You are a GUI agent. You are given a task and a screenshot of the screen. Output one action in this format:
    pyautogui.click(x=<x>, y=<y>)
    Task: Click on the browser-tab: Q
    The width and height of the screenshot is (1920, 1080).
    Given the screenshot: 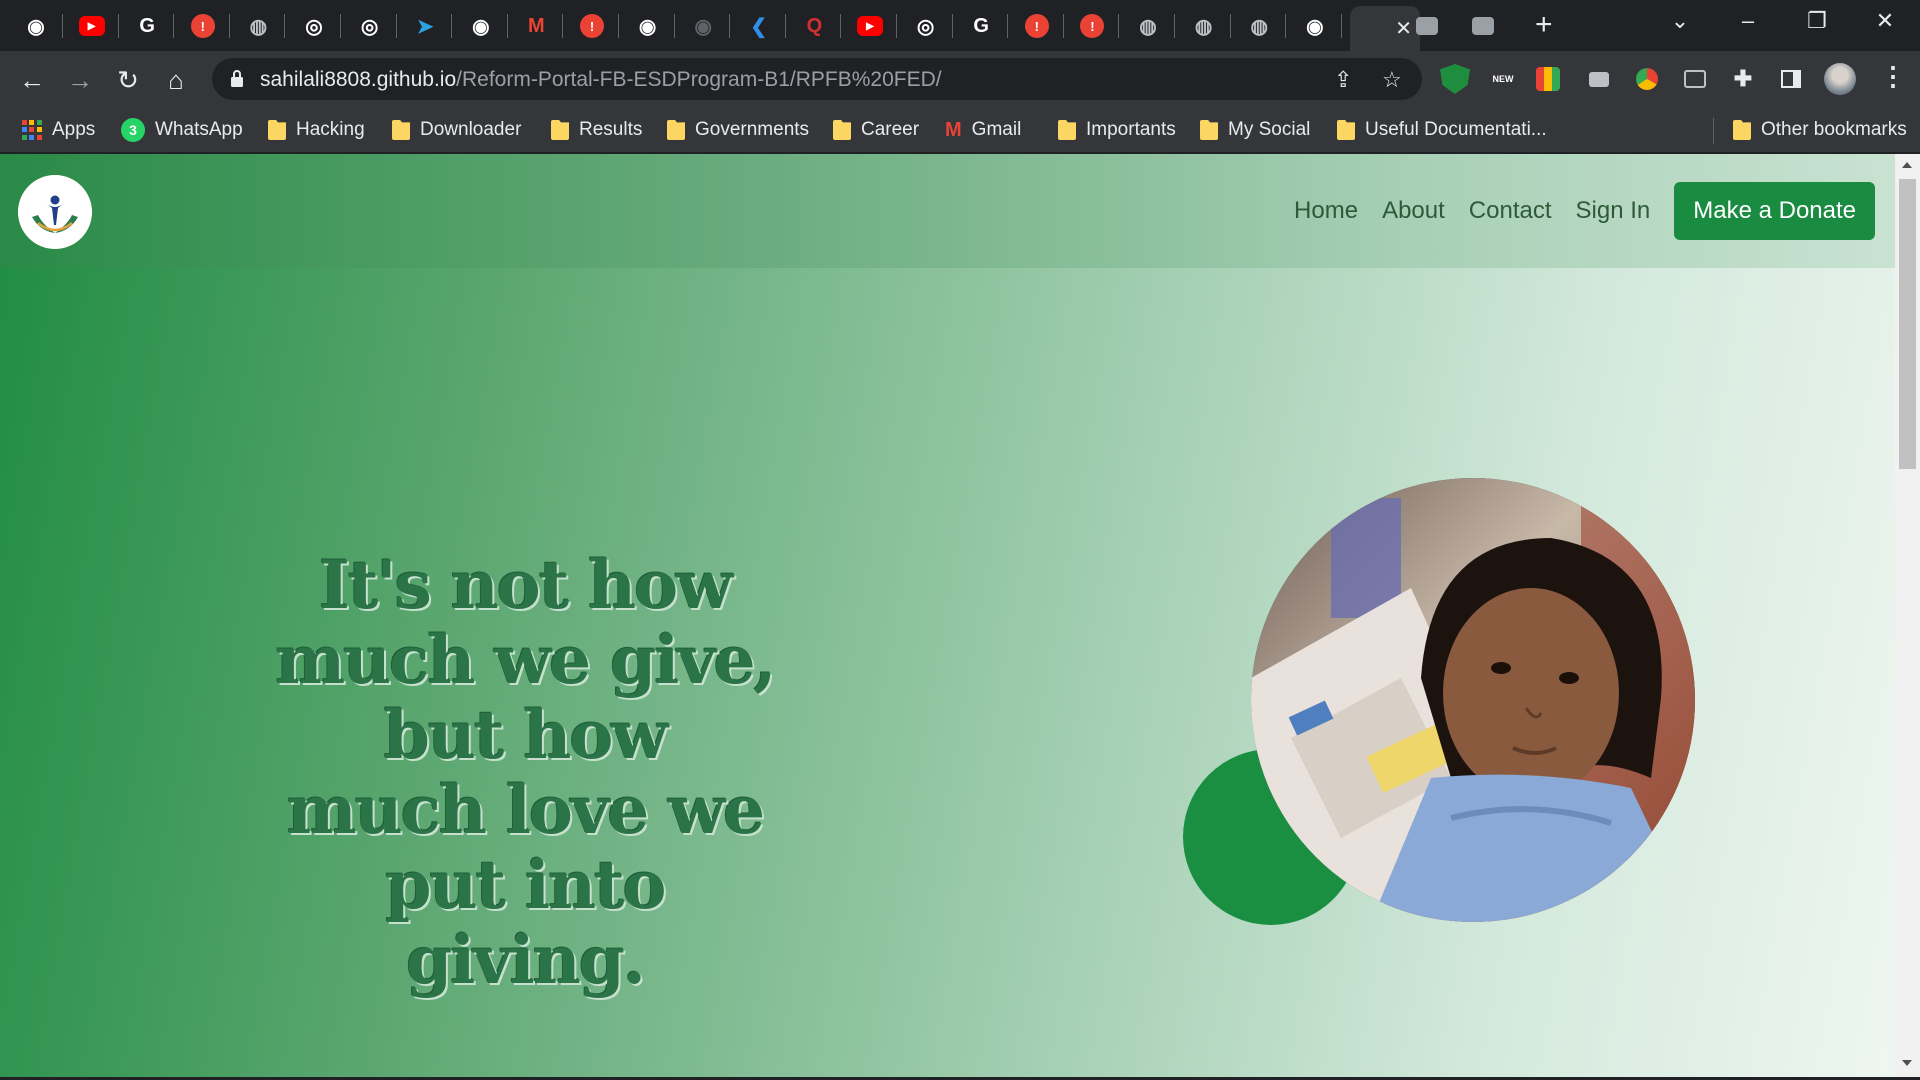 What is the action you would take?
    pyautogui.click(x=814, y=26)
    